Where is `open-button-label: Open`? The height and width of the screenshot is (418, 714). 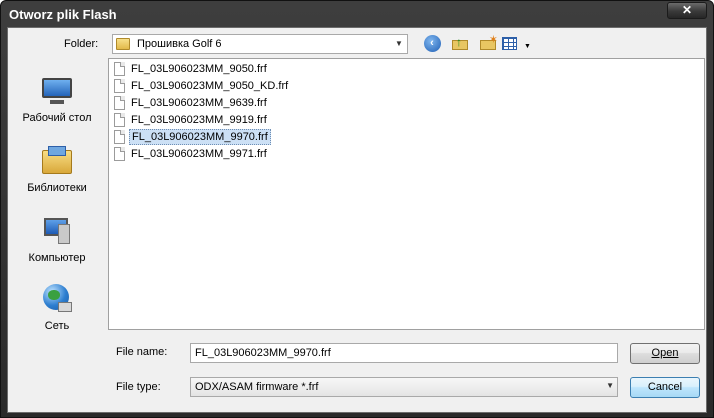
open-button-label: Open is located at coordinates (665, 353).